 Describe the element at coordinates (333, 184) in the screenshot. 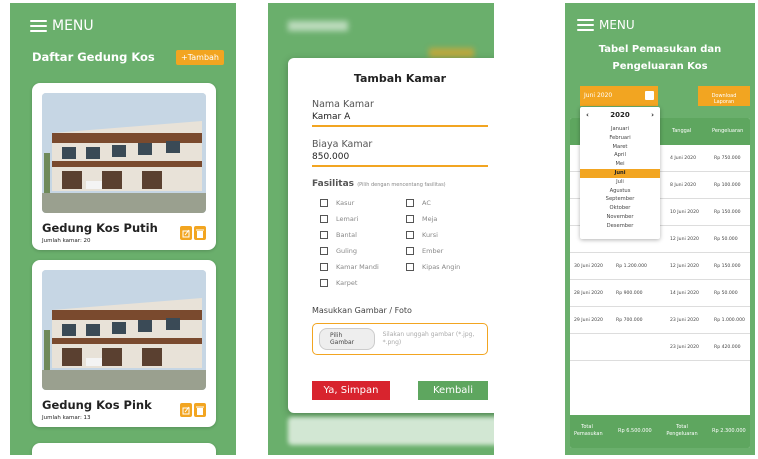

I see `facilities-title: Fasilitas` at that location.